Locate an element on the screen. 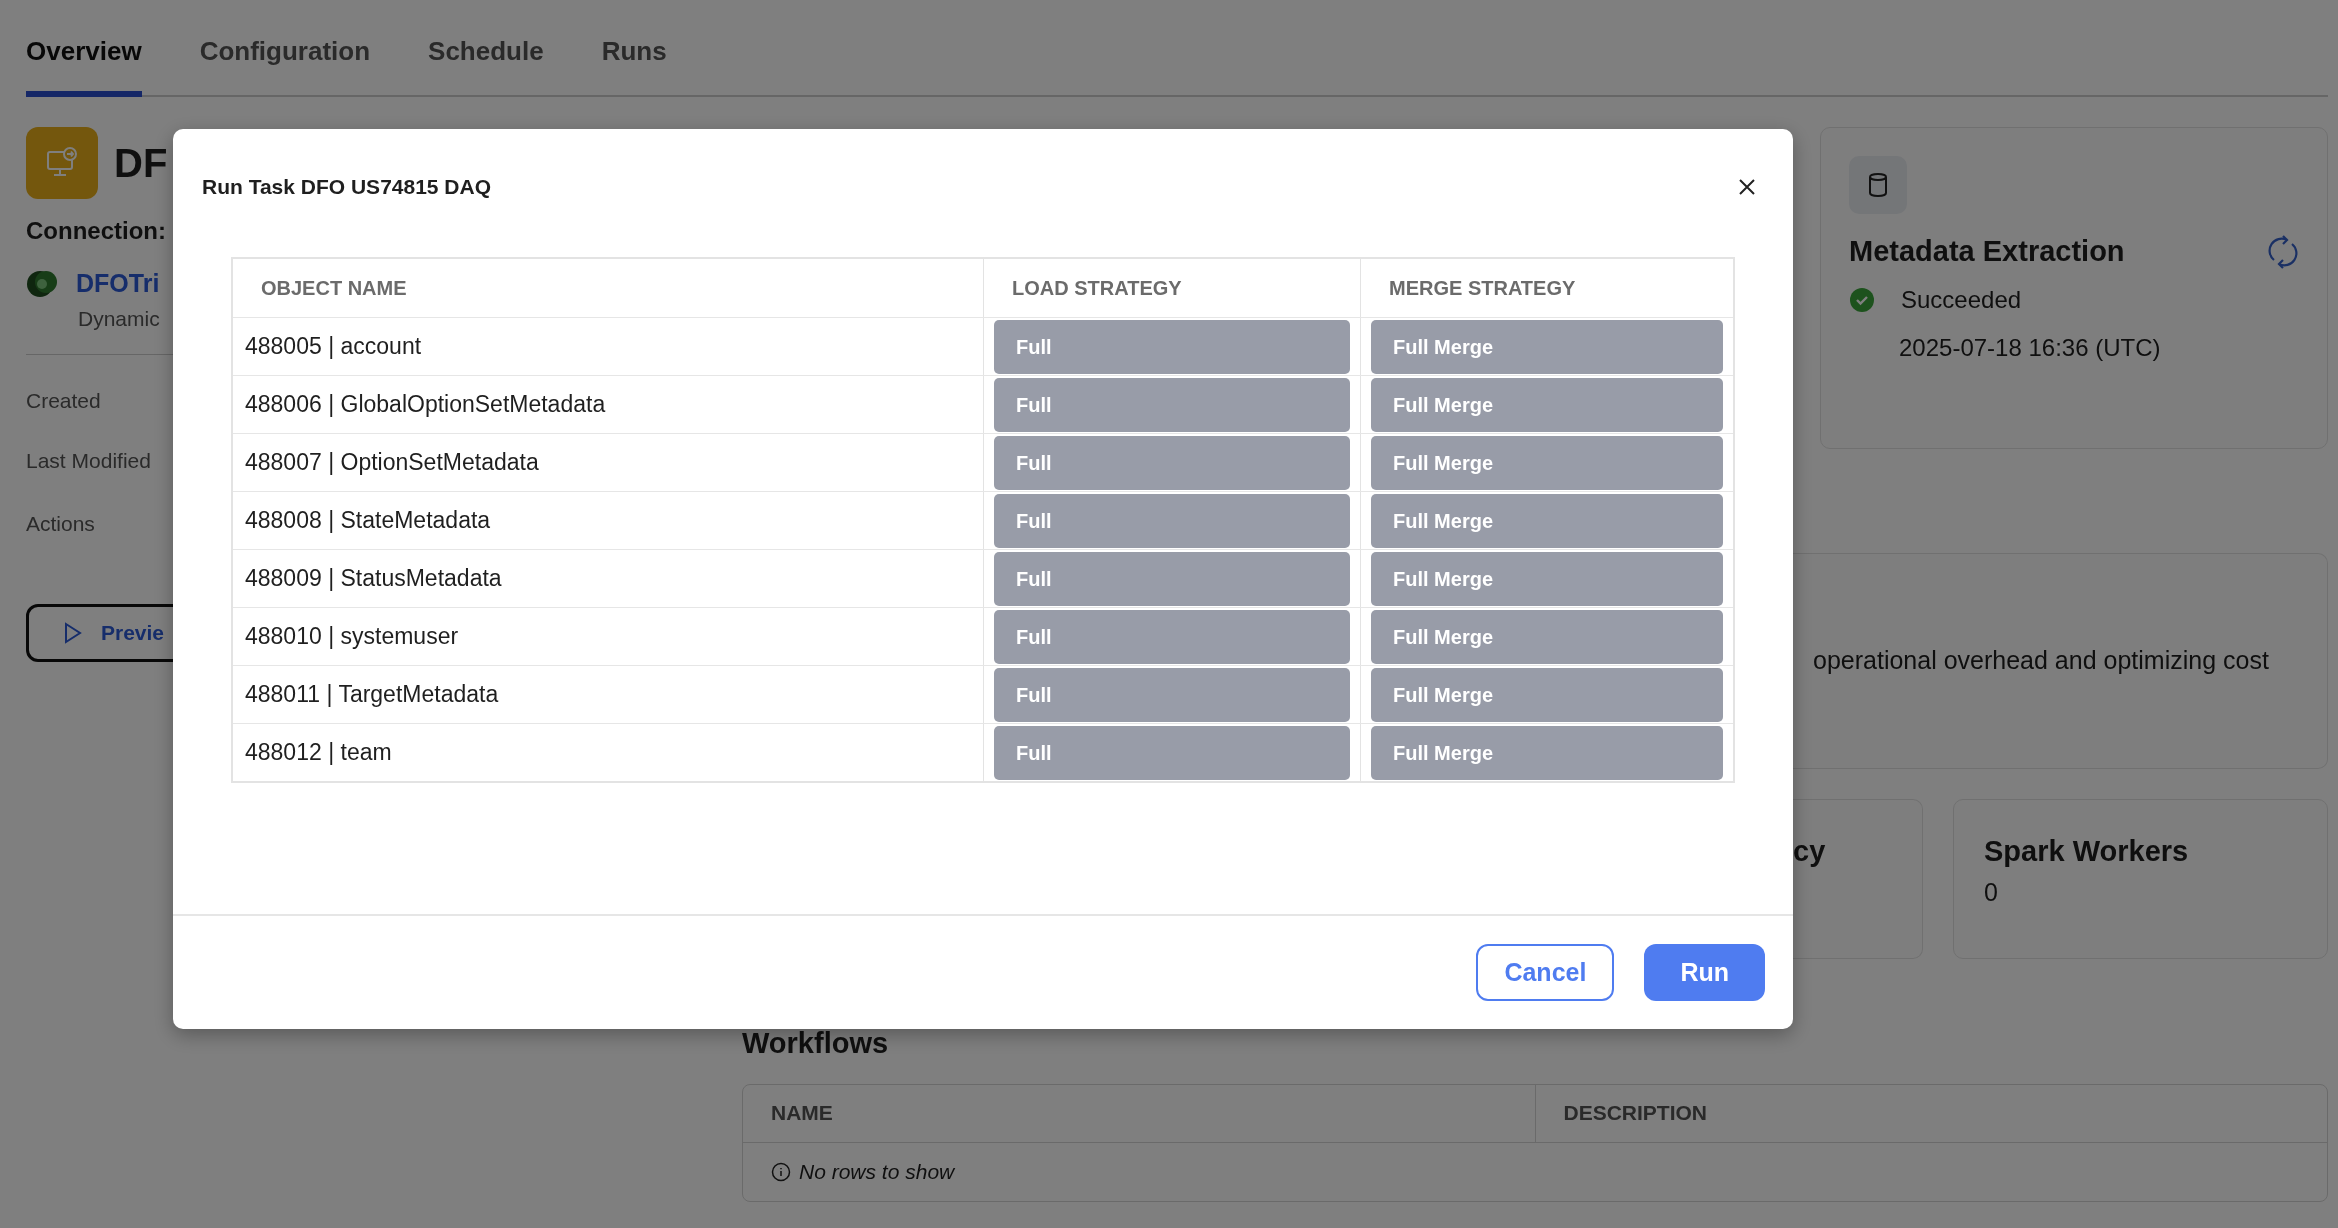 This screenshot has height=1228, width=2338. empty-message: No rows to show is located at coordinates (877, 1171).